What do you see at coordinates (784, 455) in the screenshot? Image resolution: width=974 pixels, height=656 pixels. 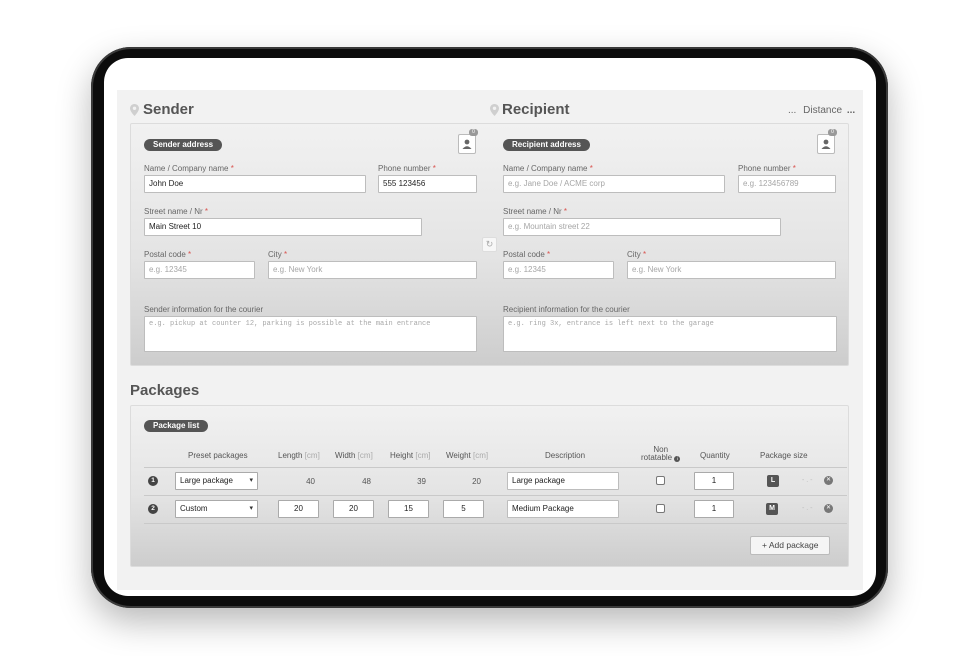 I see `header-package-size: Package size` at bounding box center [784, 455].